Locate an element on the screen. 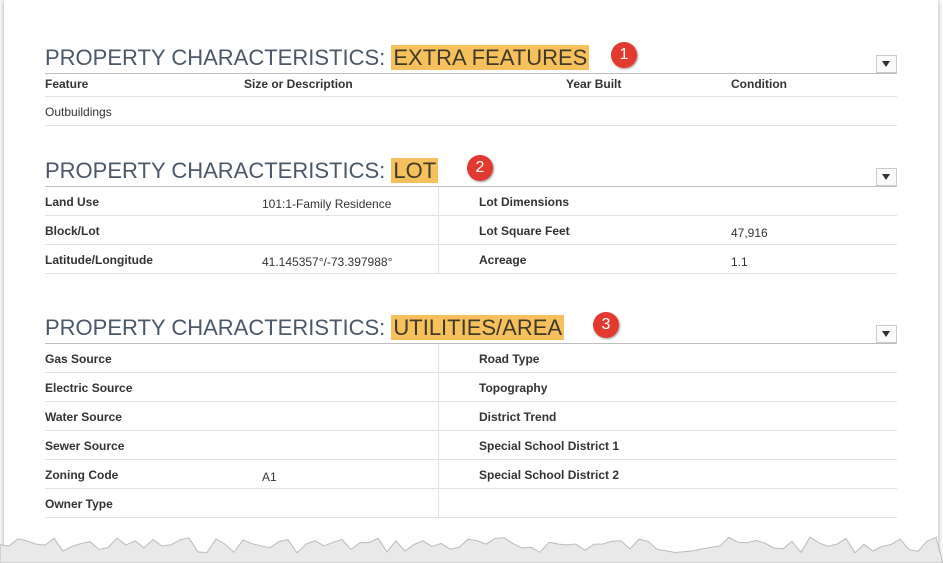 The width and height of the screenshot is (943, 563). field-label: District Trend is located at coordinates (518, 417).